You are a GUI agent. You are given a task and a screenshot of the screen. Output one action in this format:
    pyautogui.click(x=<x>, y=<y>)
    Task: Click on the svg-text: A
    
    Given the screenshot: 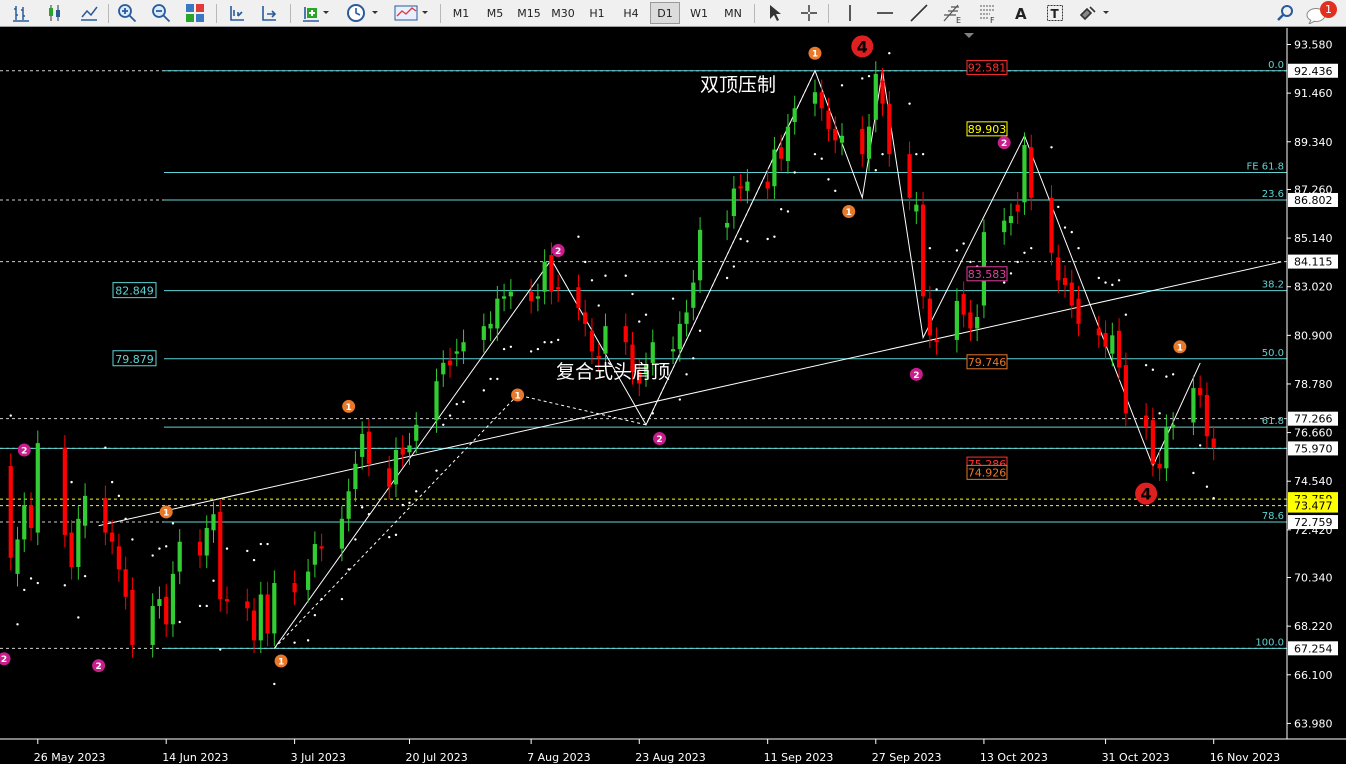 What is the action you would take?
    pyautogui.click(x=1021, y=13)
    